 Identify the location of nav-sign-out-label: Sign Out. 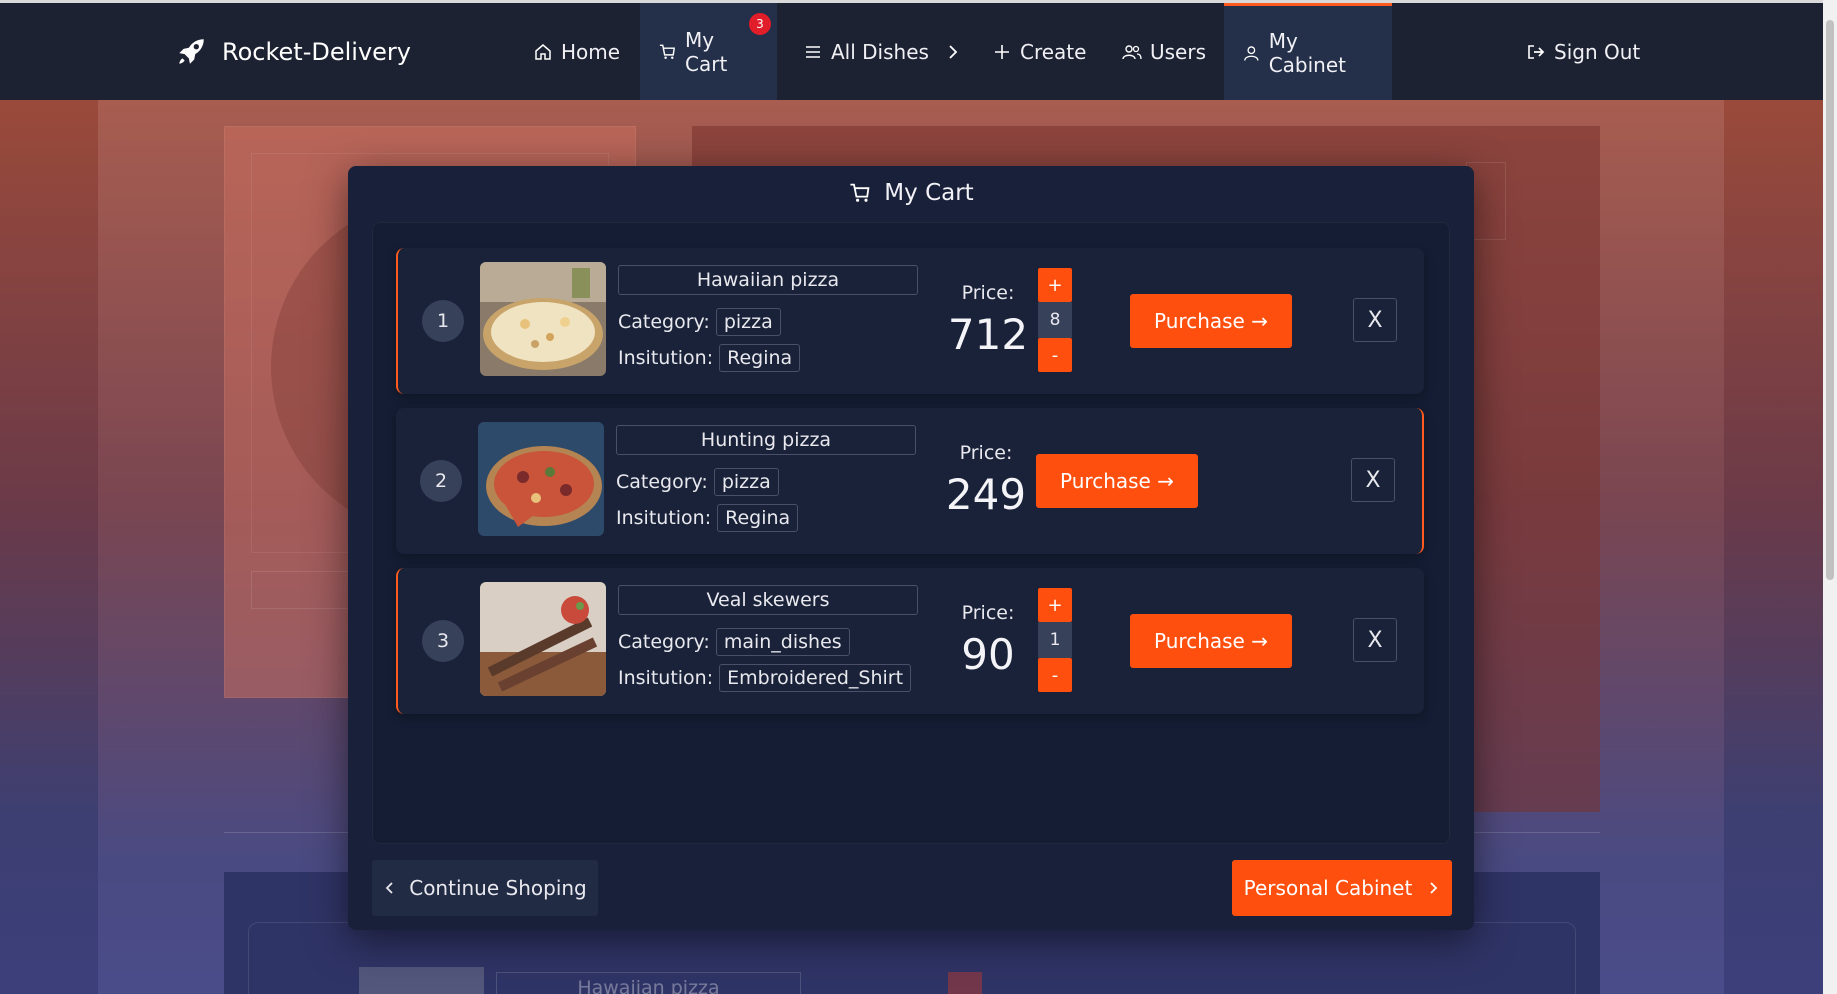
(1597, 51).